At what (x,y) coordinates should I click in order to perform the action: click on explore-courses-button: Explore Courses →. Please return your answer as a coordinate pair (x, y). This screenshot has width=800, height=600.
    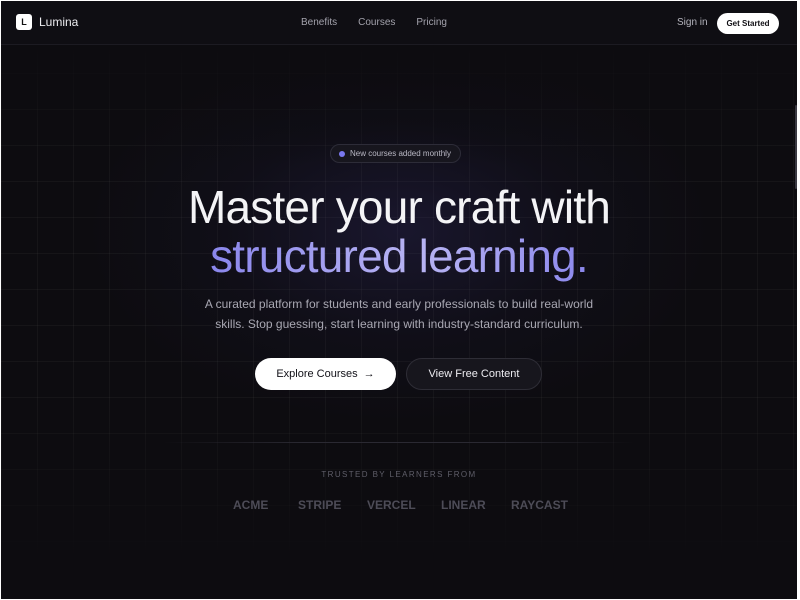
    Looking at the image, I should click on (325, 374).